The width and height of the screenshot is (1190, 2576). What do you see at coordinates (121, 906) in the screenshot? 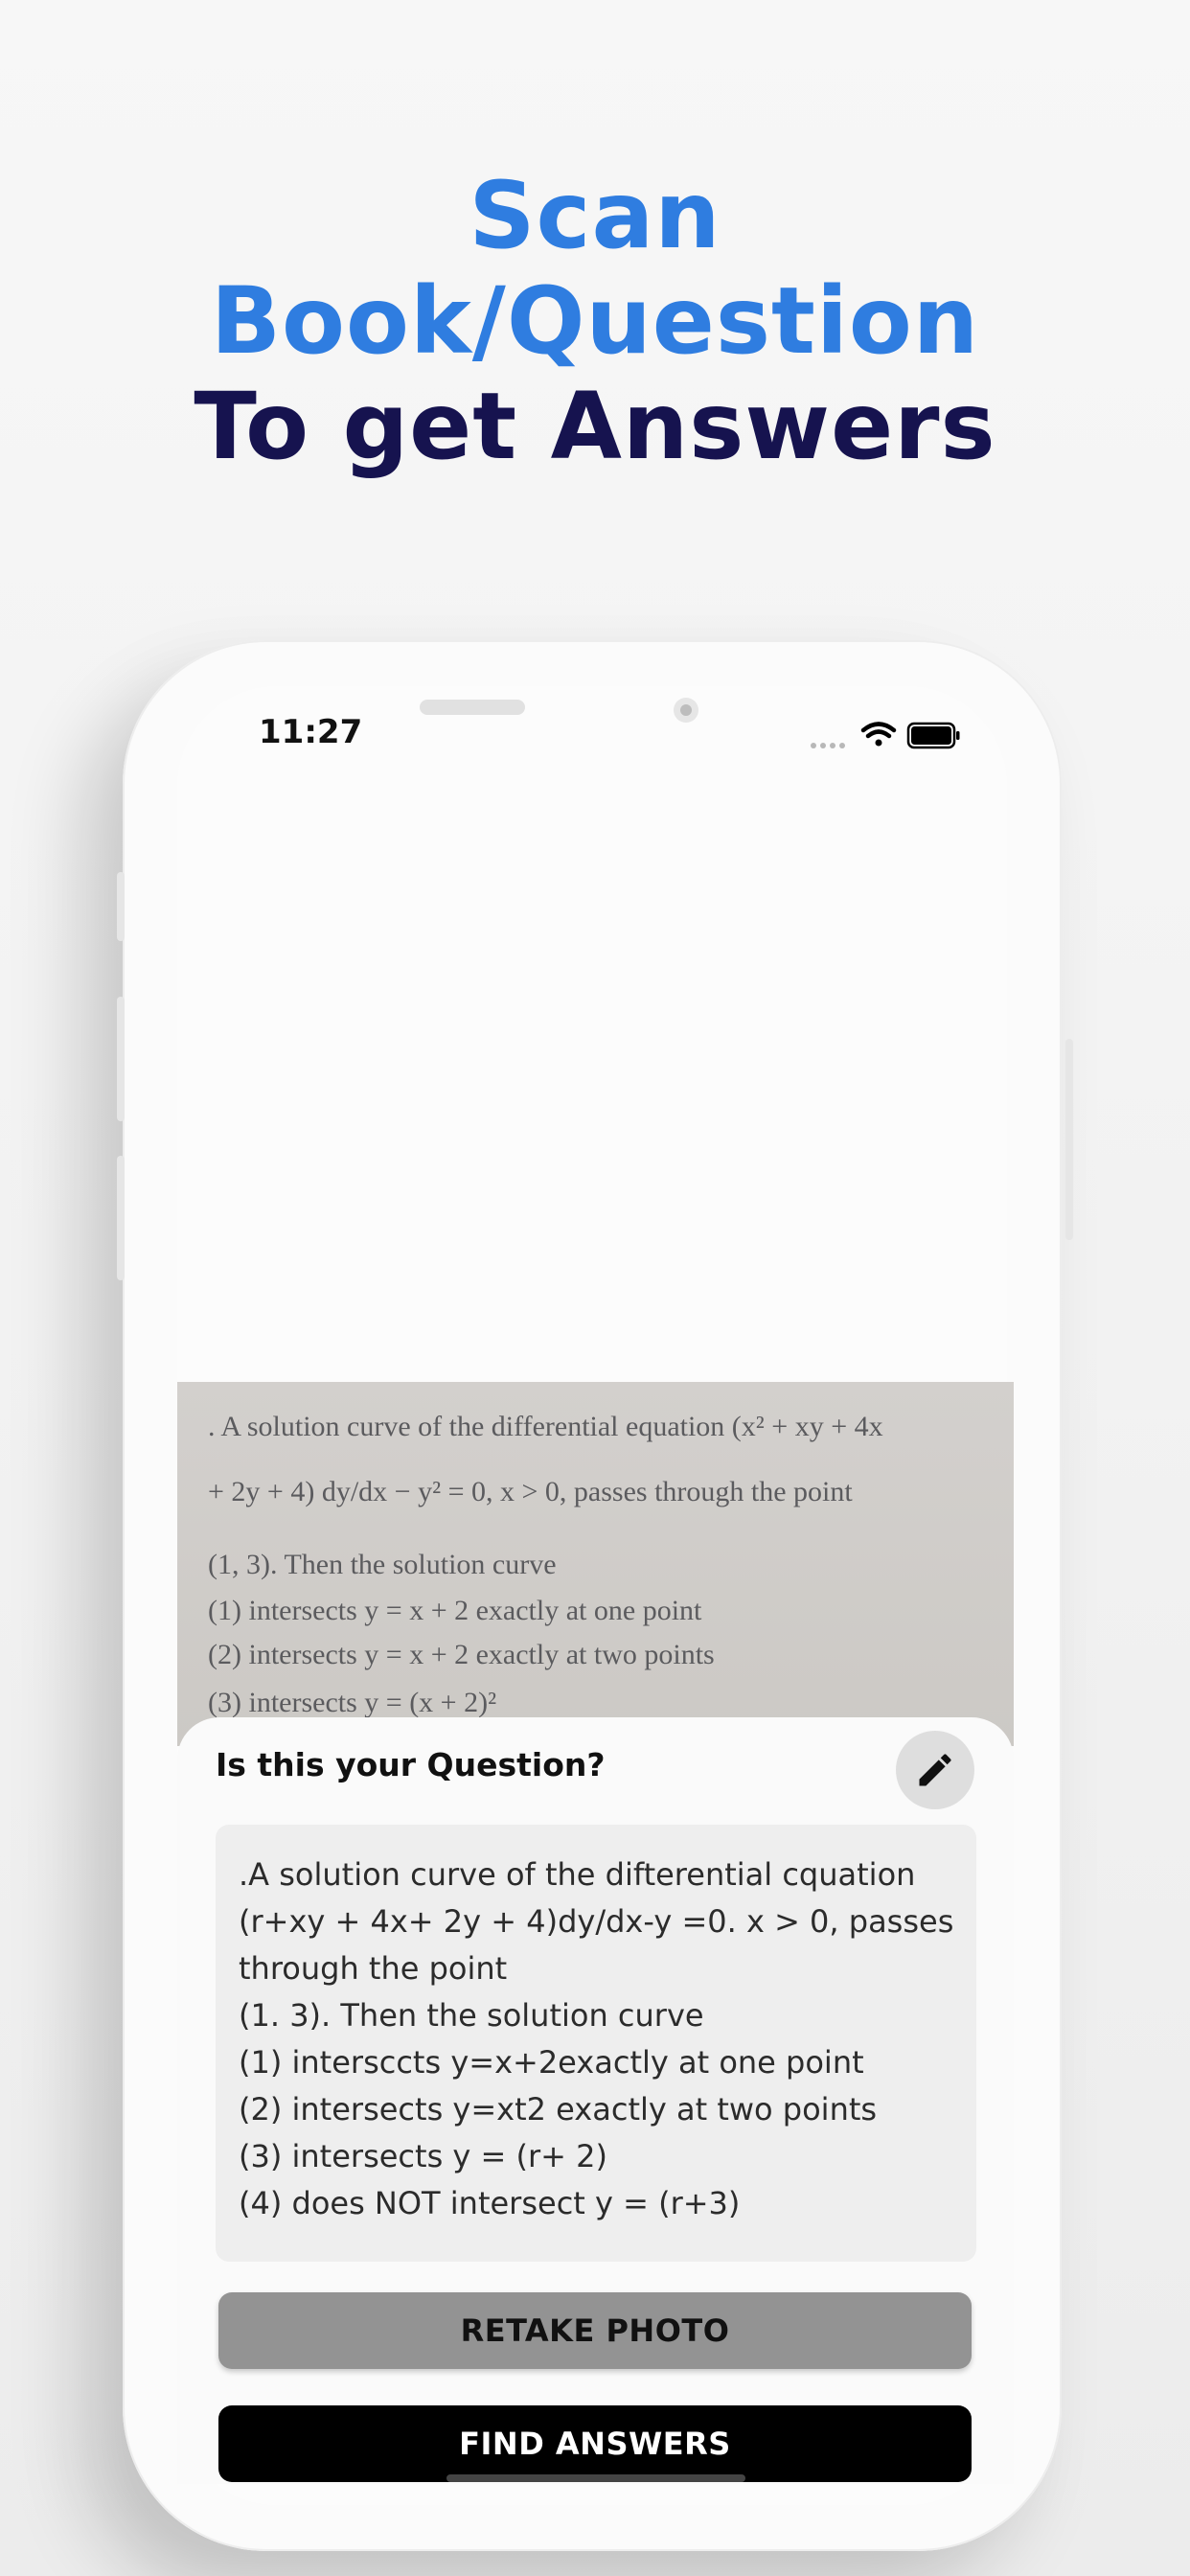
I see `mute-switch` at bounding box center [121, 906].